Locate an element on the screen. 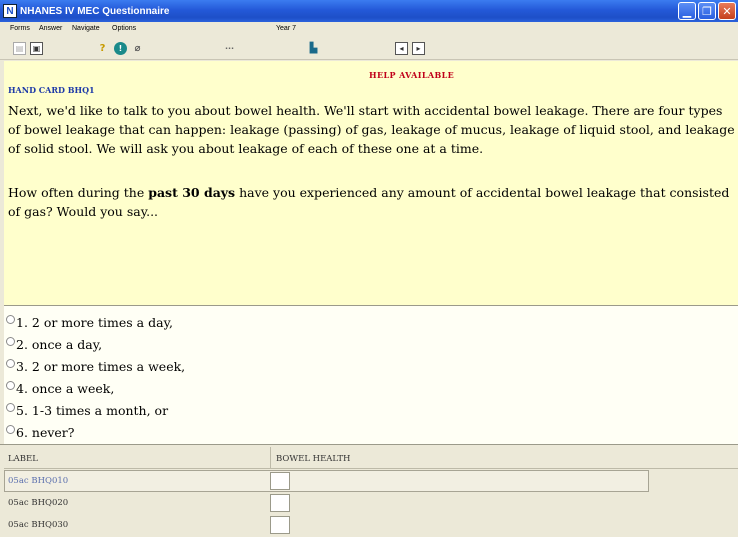 This screenshot has width=738, height=537. window-title: NHANES IV MEC Questionnaire is located at coordinates (95, 11).